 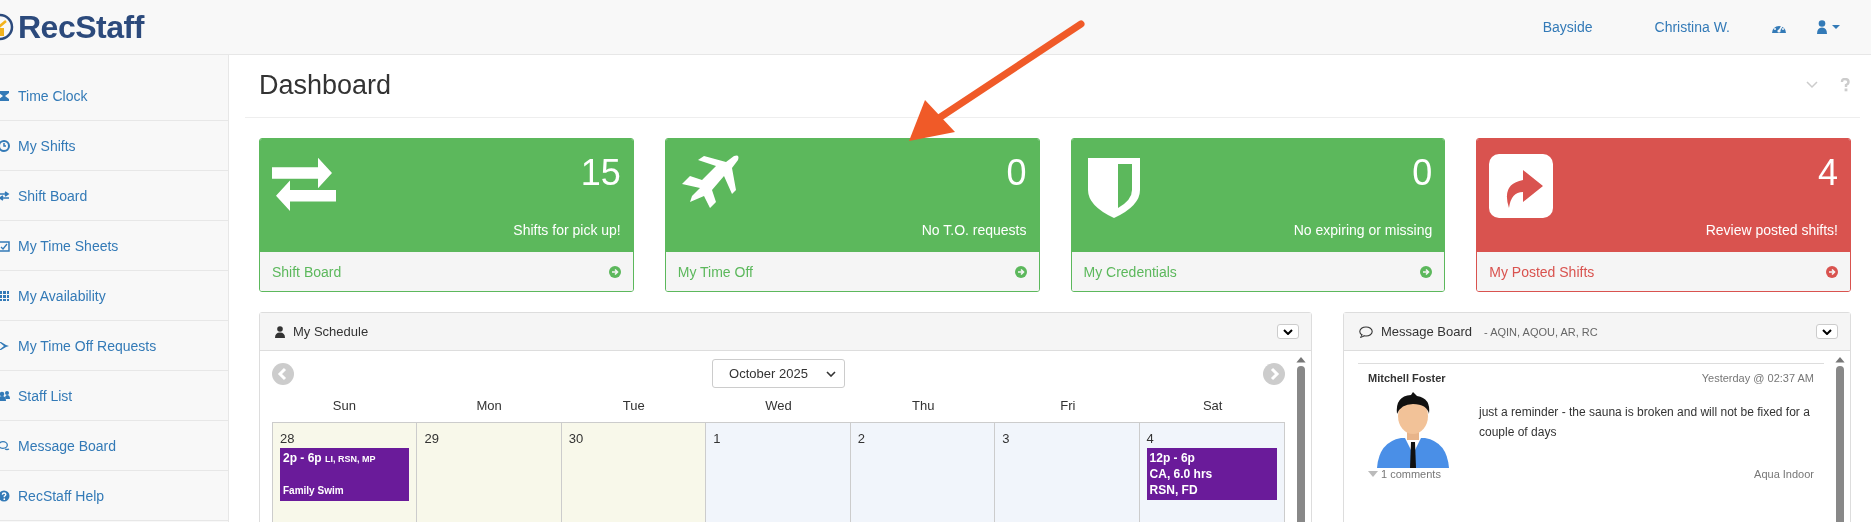 What do you see at coordinates (331, 331) in the screenshot?
I see `panel-title: My Schedule` at bounding box center [331, 331].